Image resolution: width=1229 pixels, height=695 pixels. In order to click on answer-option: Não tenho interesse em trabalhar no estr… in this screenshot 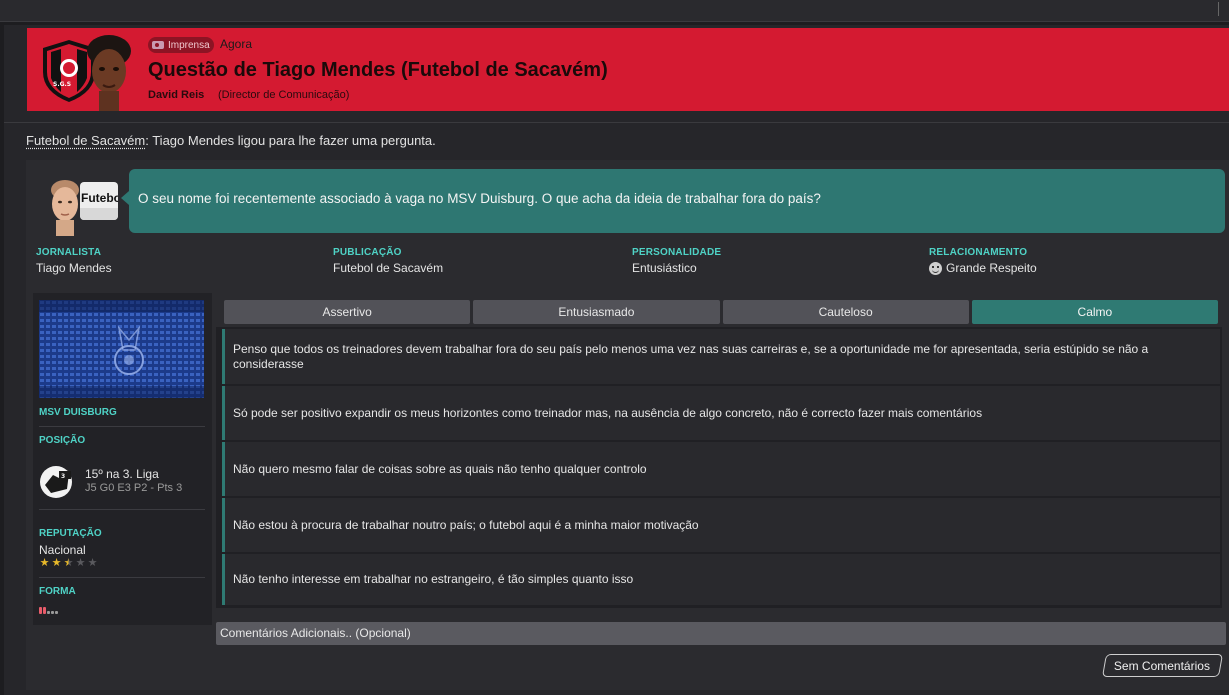, I will do `click(721, 579)`.